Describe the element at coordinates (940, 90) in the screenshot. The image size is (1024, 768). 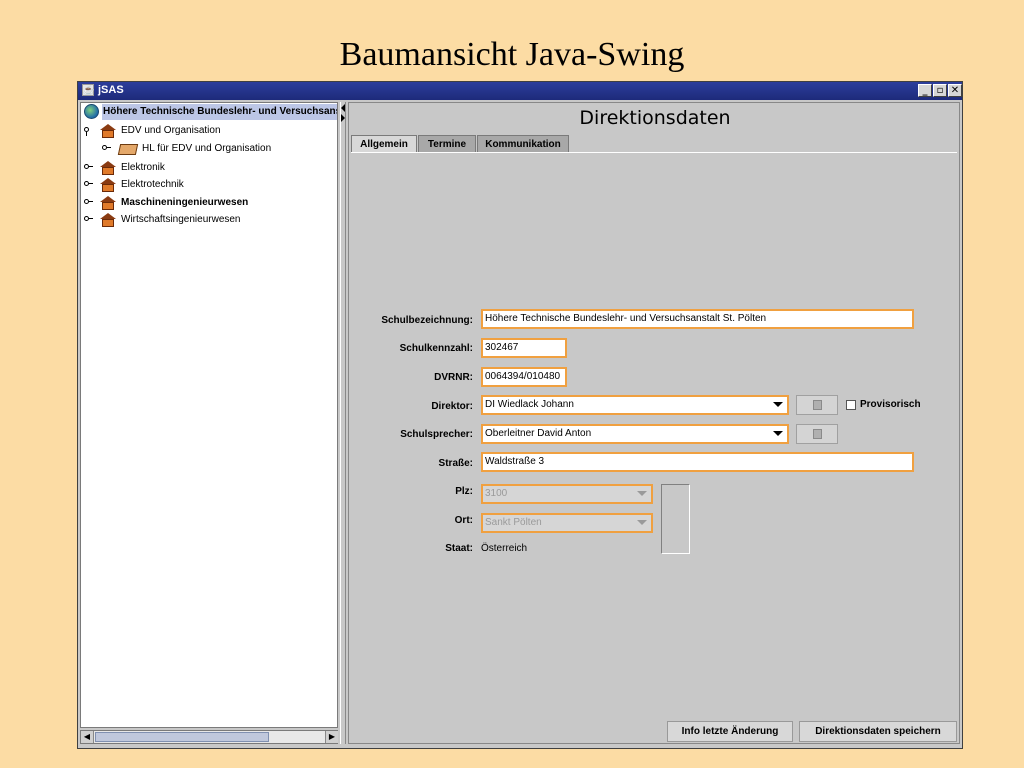
I see `maximize-button: ▫` at that location.